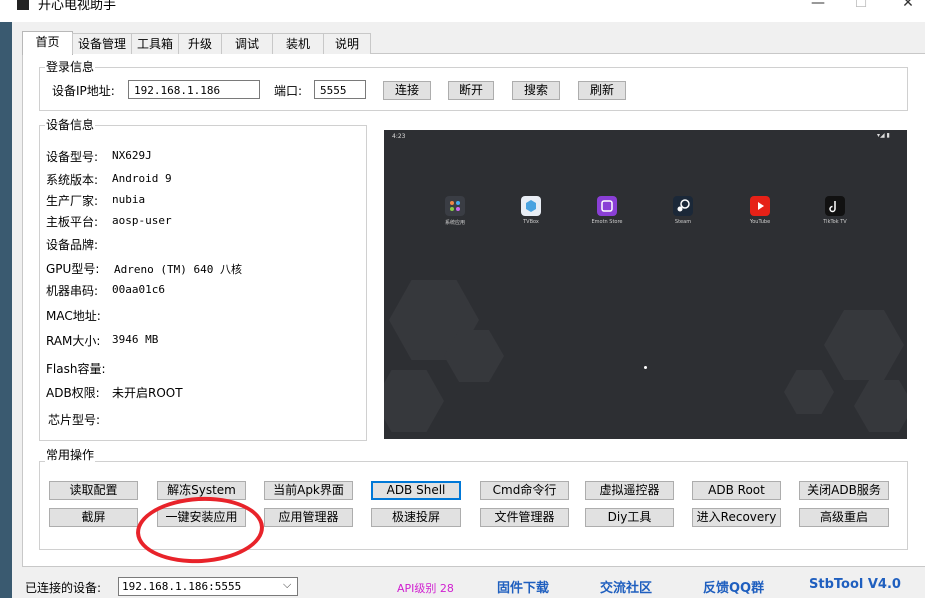 The width and height of the screenshot is (925, 598). Describe the element at coordinates (83, 91) in the screenshot. I see `ip-label: 设备IP地址:` at that location.